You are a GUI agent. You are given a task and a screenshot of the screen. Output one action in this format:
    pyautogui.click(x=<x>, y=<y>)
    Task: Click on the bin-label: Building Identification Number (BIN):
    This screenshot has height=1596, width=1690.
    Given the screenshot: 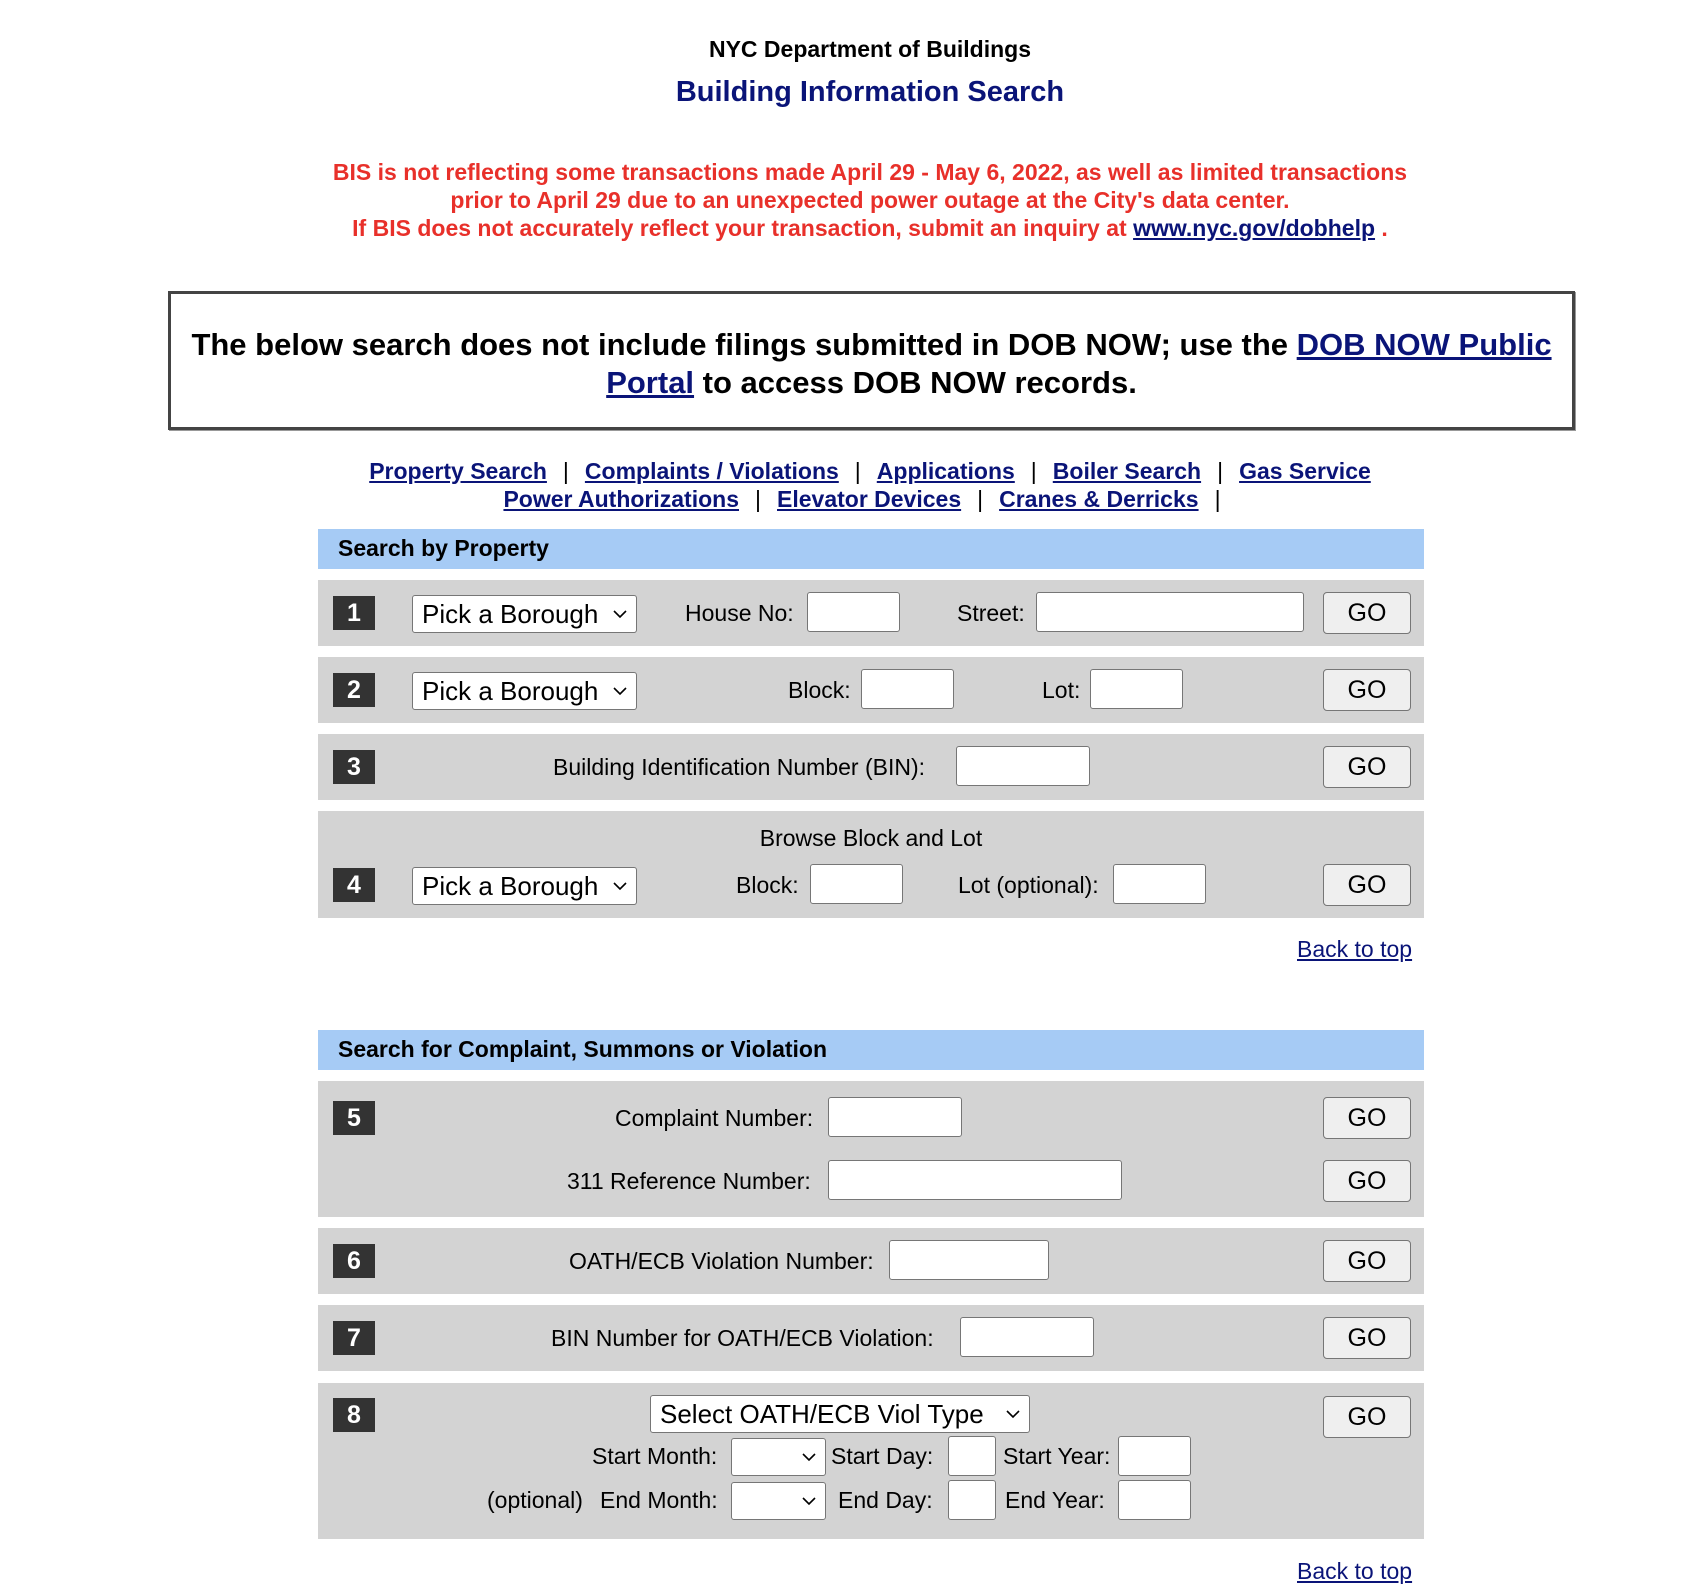 What is the action you would take?
    pyautogui.click(x=739, y=767)
    